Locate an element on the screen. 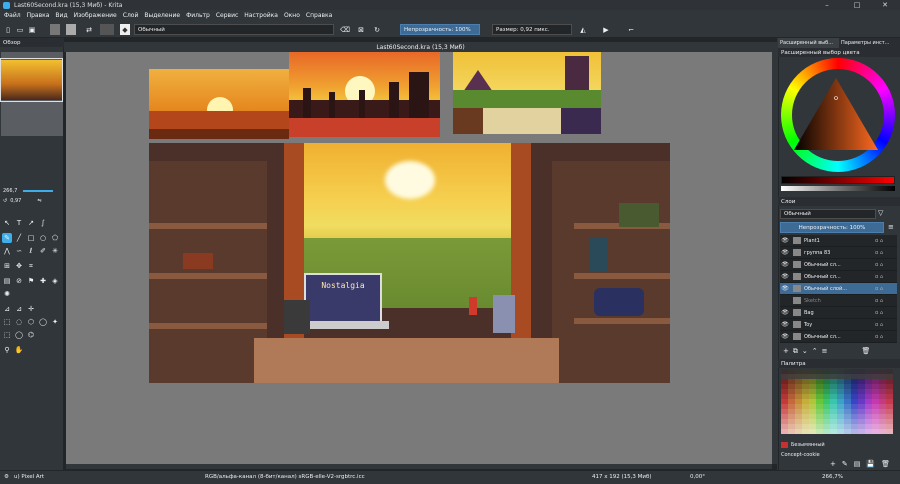  layer-row: 👁 группа 83 α ⌂ is located at coordinates (838, 253).